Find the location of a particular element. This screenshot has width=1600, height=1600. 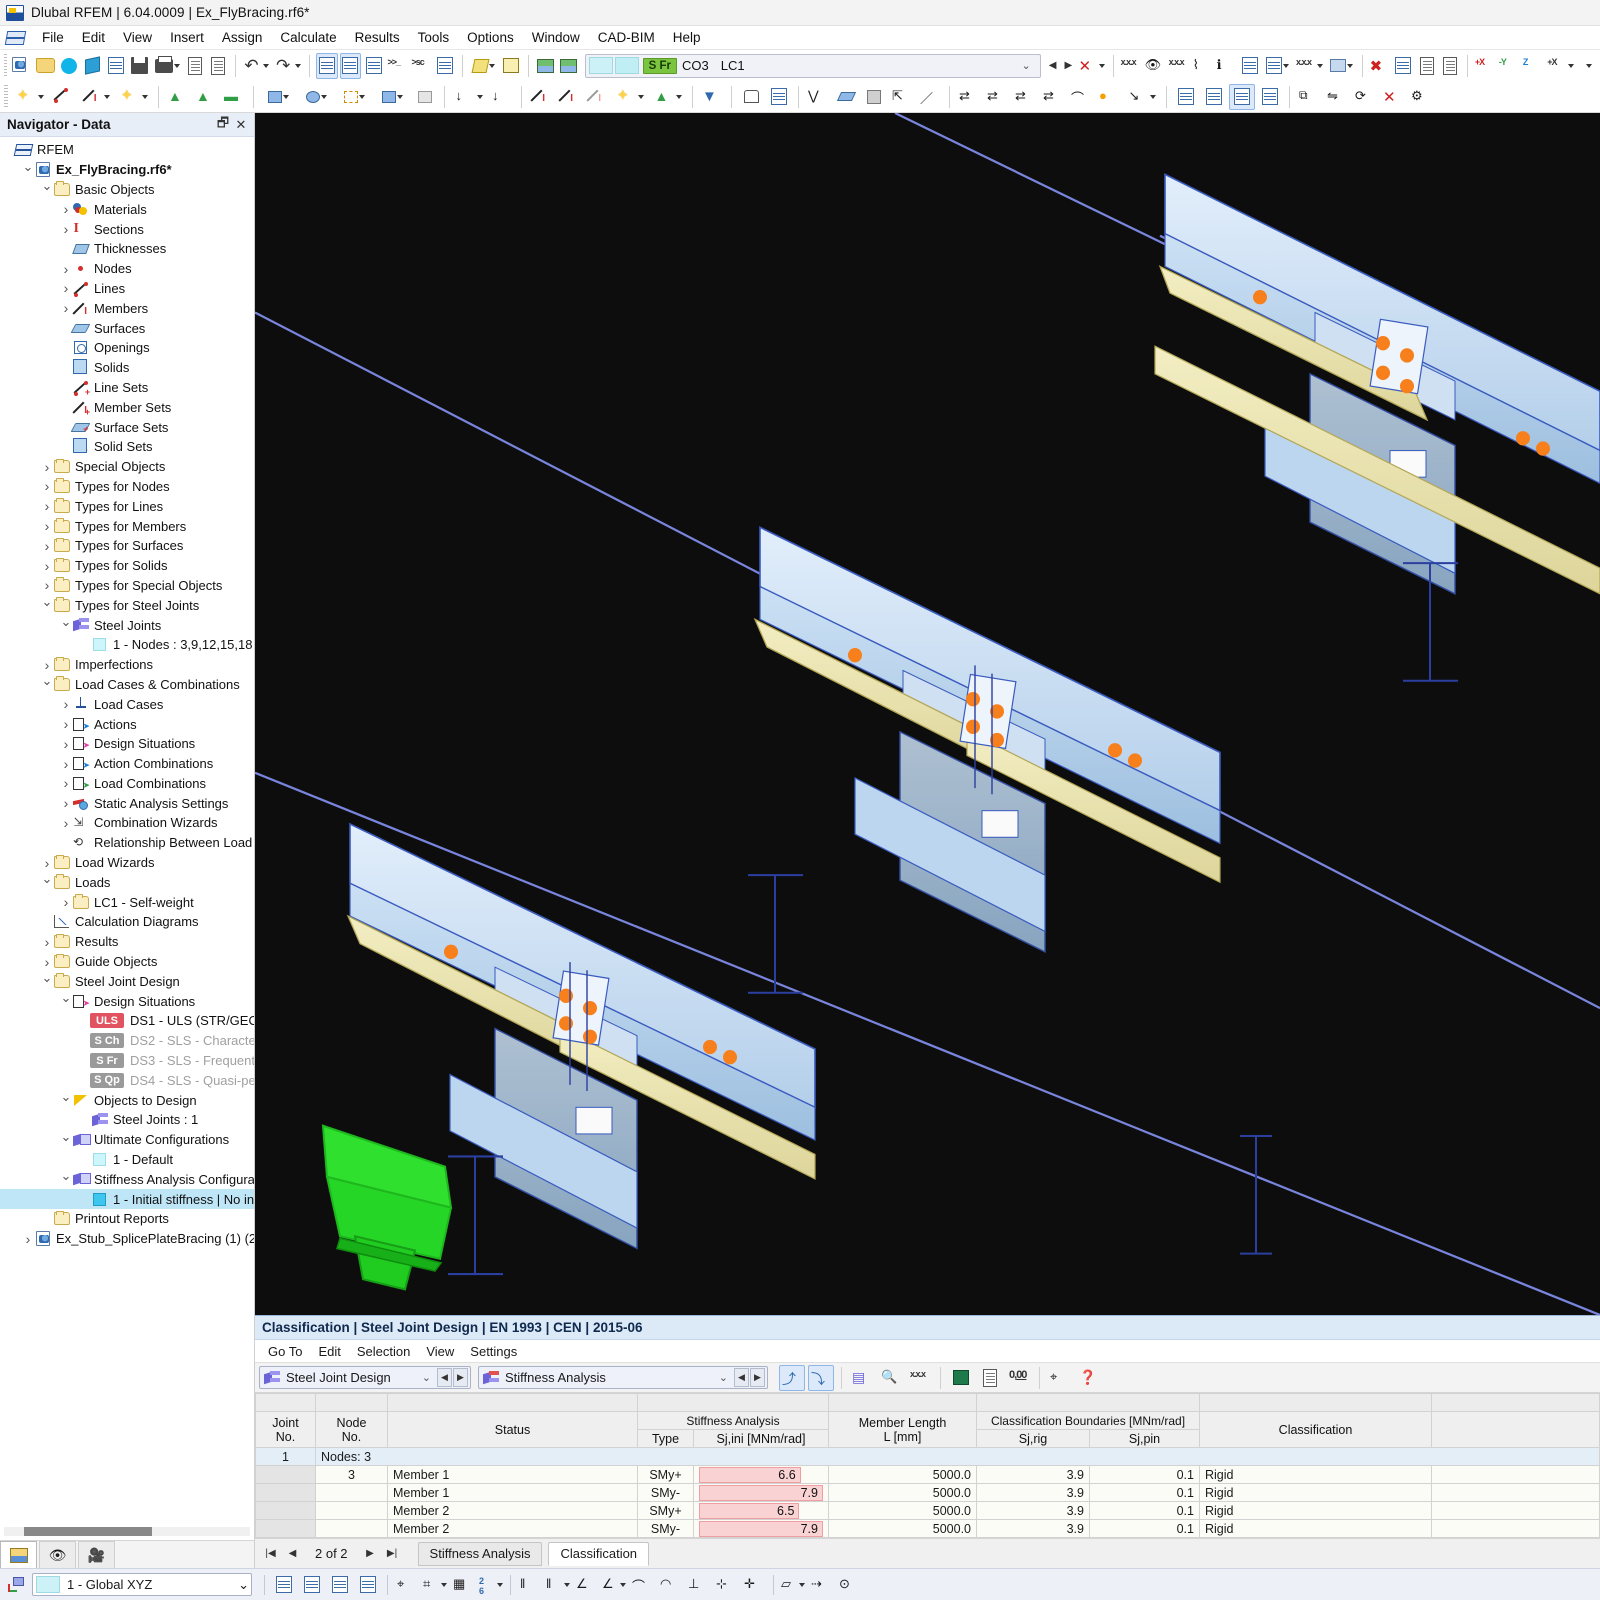

render-wireframe-button is located at coordinates (751, 97).